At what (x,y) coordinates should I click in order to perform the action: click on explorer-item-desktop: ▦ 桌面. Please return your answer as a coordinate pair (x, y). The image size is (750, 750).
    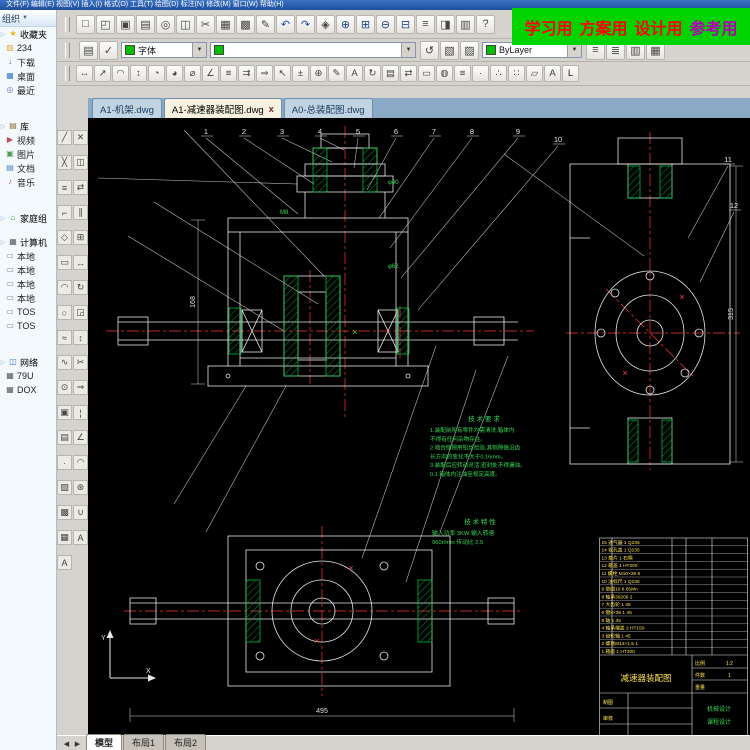
    Looking at the image, I should click on (28, 76).